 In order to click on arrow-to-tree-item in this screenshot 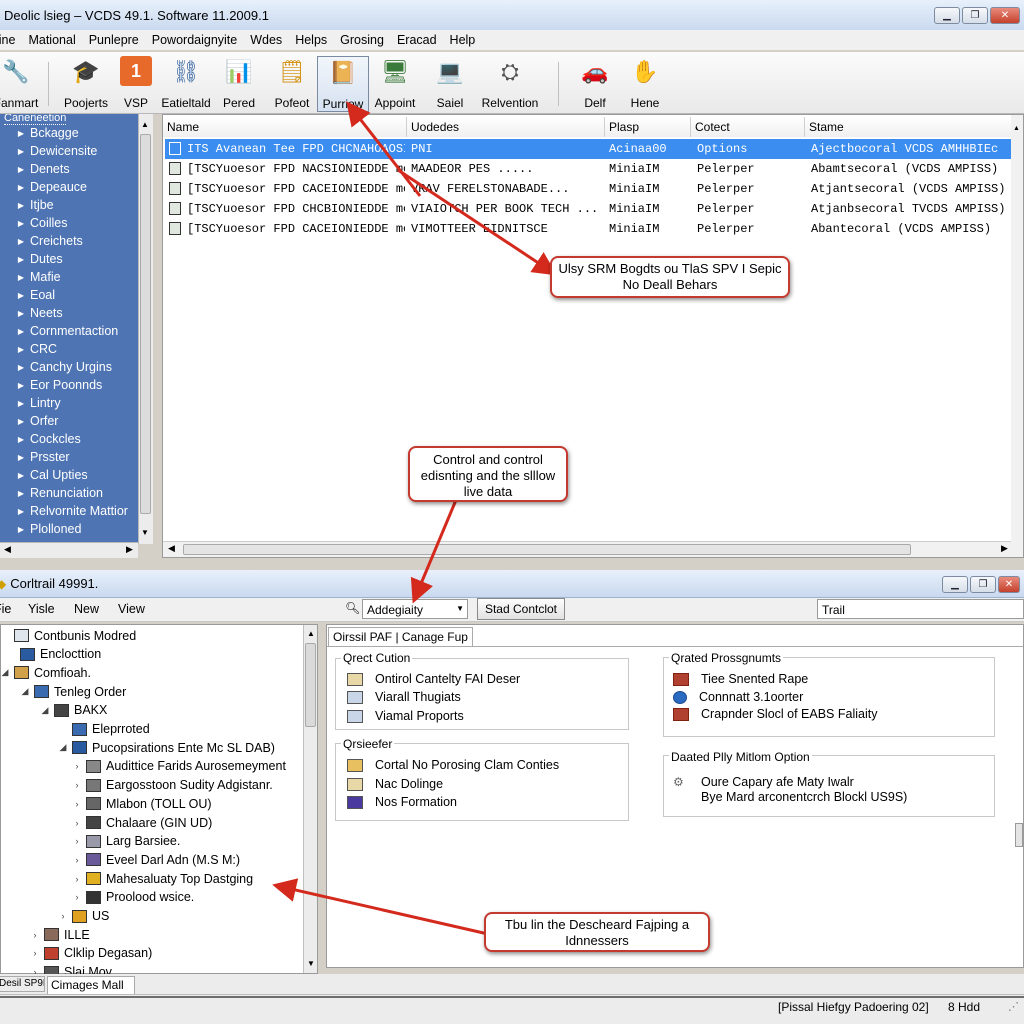, I will do `click(380, 907)`.